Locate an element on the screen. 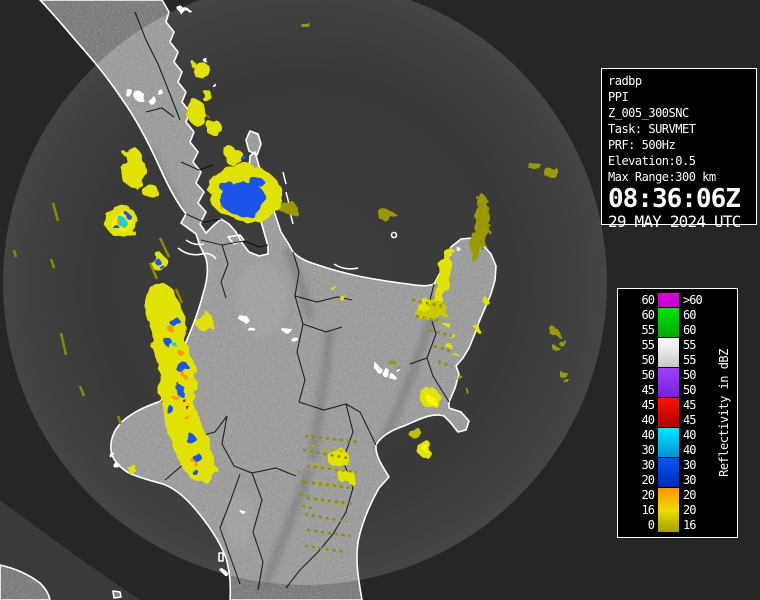 This screenshot has height=600, width=760. info-line: Z_005_300SNC is located at coordinates (648, 113).